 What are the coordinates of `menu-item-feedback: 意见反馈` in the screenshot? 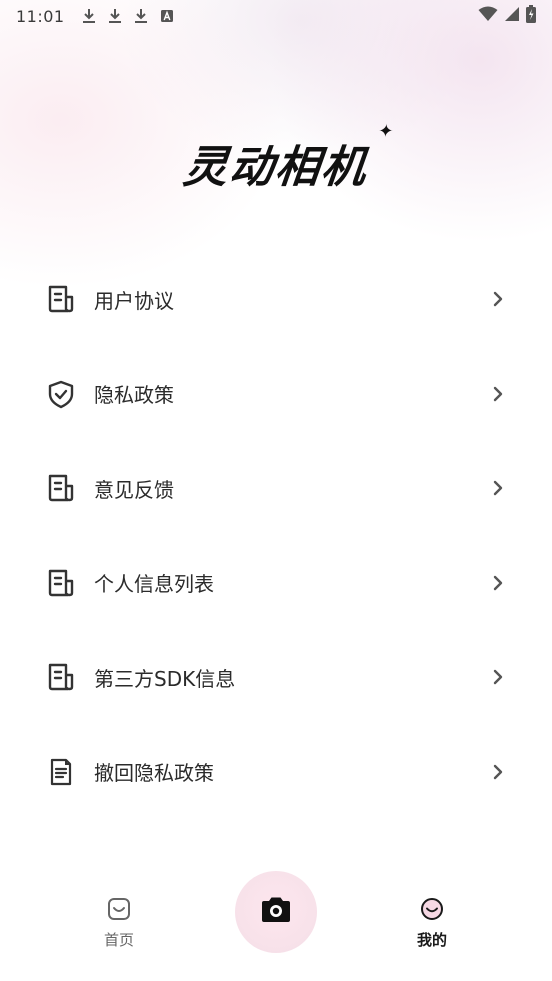 It's located at (276, 488).